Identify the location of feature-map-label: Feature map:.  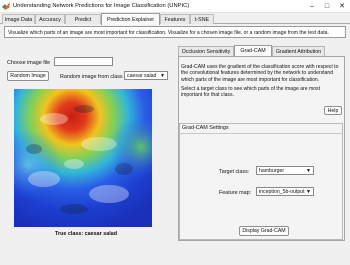
(235, 193).